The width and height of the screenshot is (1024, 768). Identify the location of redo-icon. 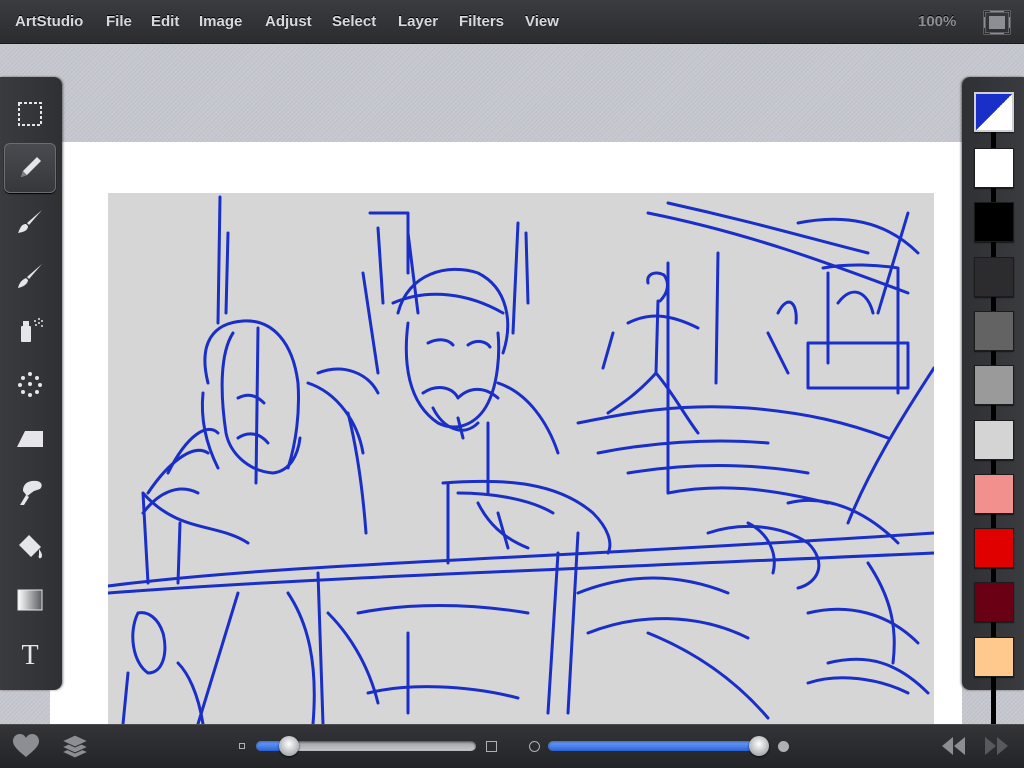
(996, 748).